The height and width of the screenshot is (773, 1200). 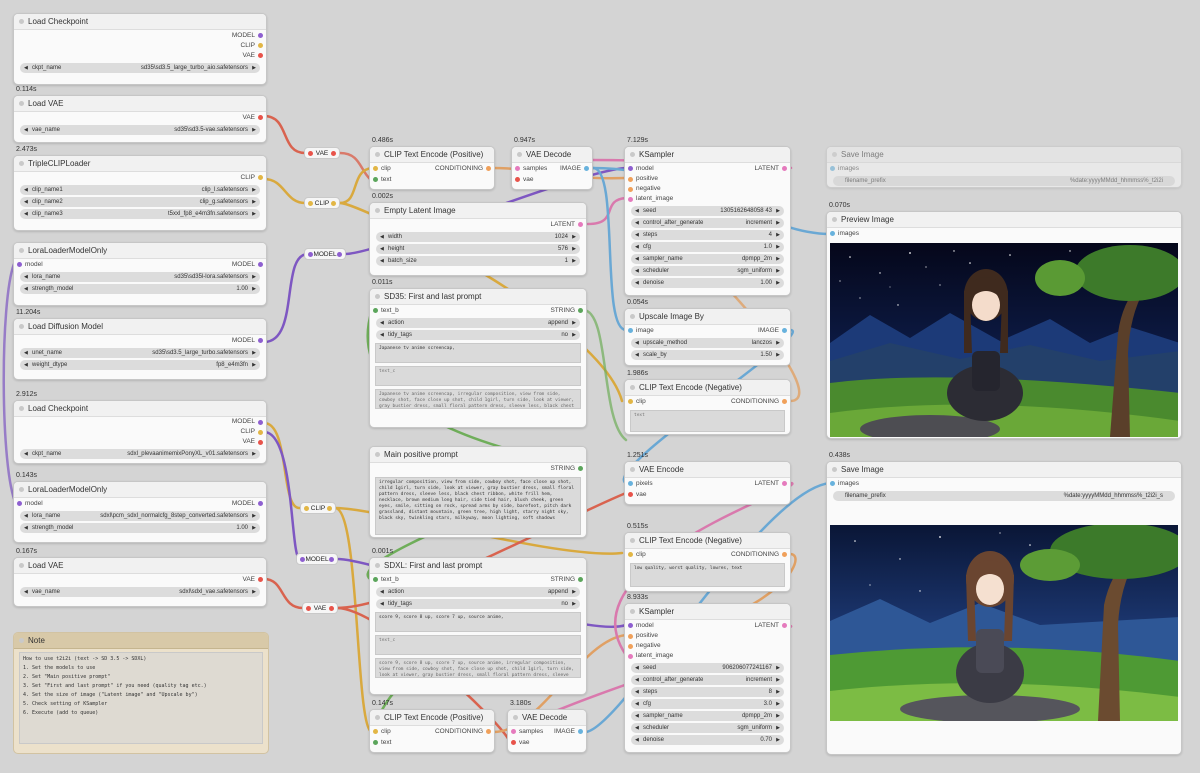 I want to click on denoise-widget: ◀ denoise 1.00 ▶, so click(x=707, y=283).